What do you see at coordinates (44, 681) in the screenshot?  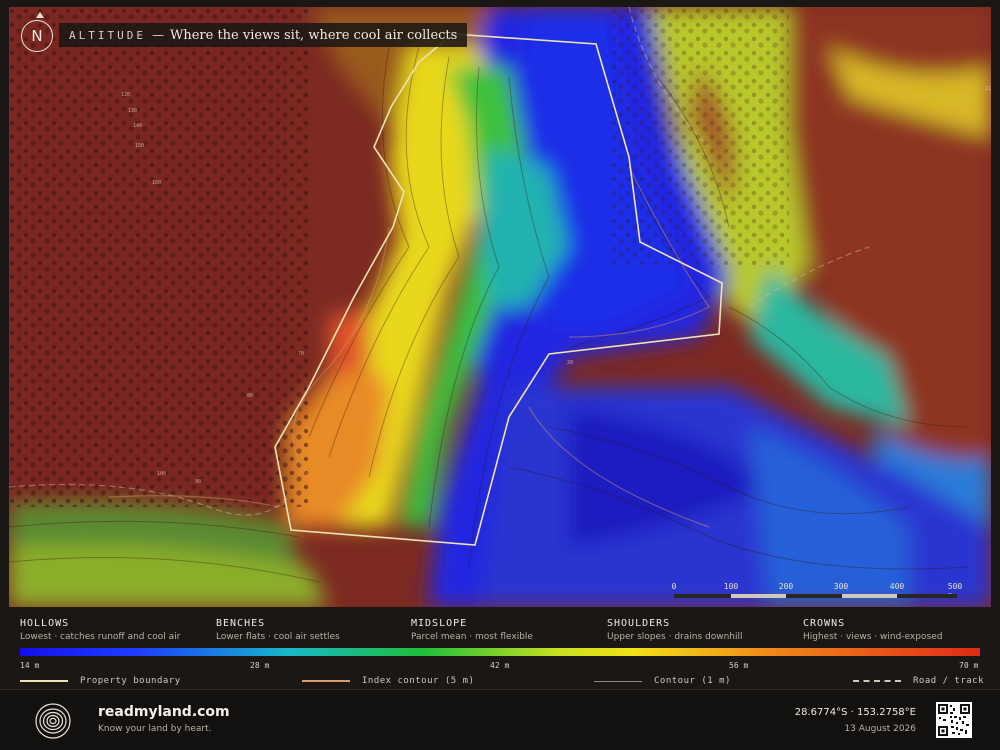 I see `boundary-line-swatch` at bounding box center [44, 681].